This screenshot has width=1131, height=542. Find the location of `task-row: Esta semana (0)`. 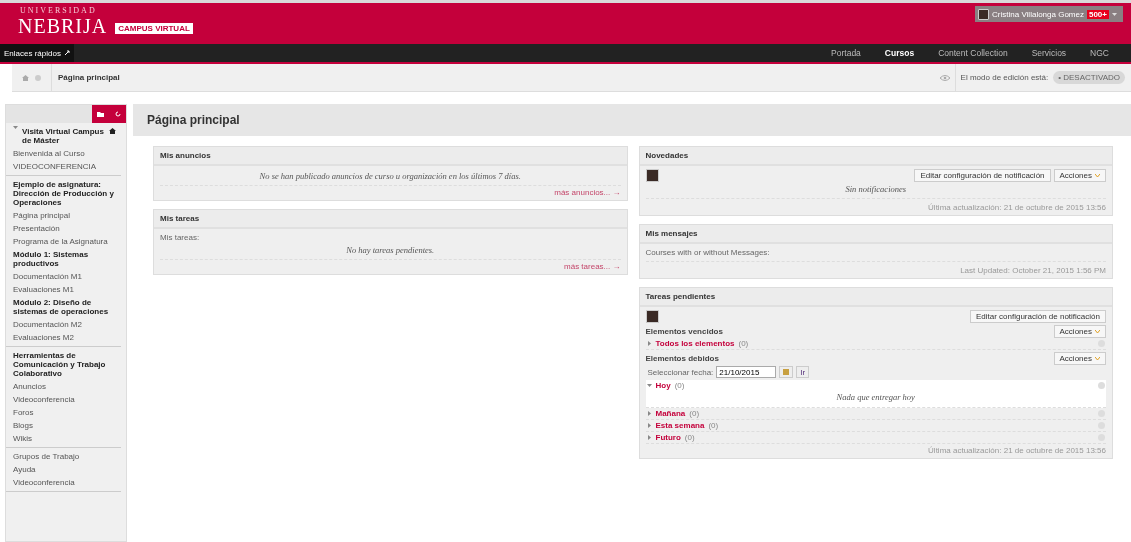

task-row: Esta semana (0) is located at coordinates (875, 426).